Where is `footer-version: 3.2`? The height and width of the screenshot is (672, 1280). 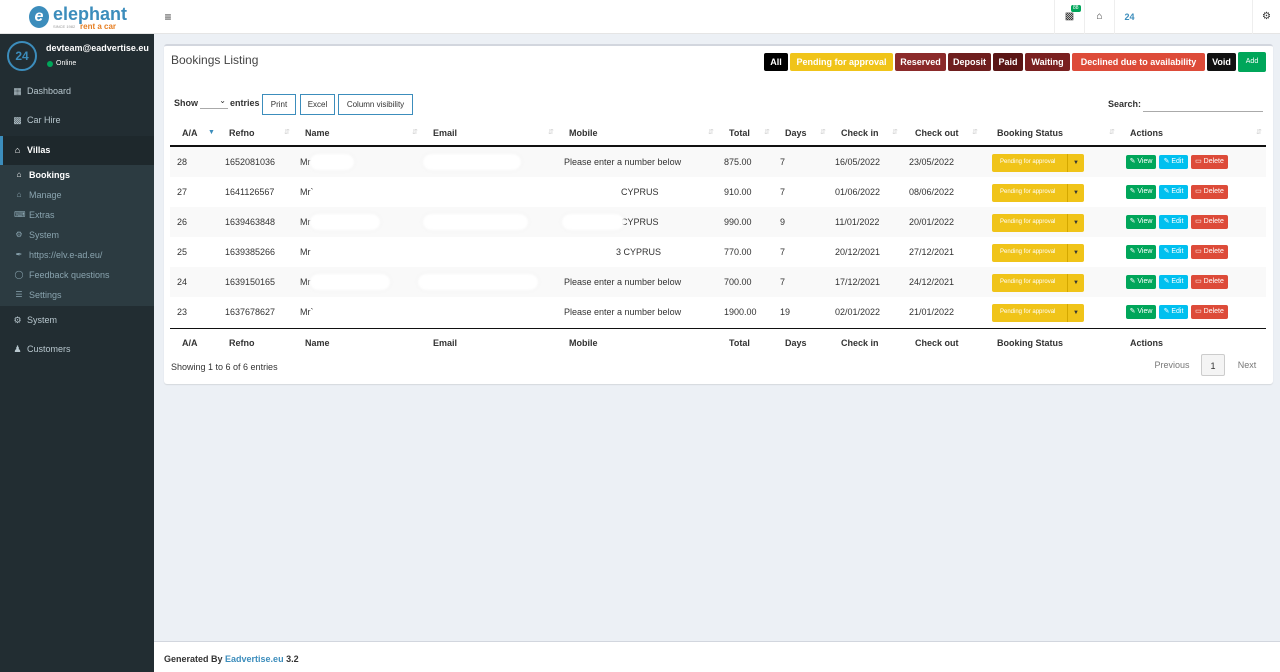 footer-version: 3.2 is located at coordinates (291, 659).